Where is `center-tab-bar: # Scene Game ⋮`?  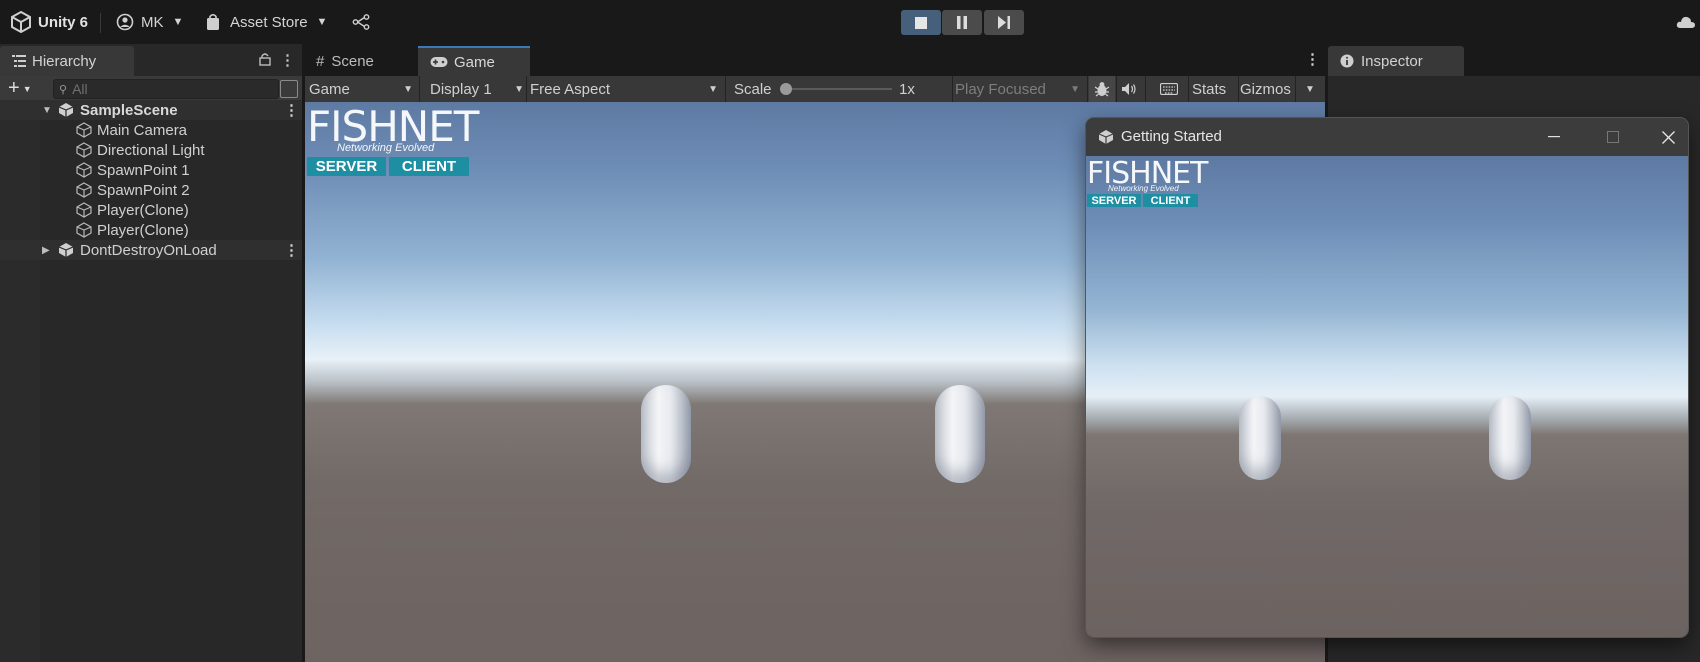
center-tab-bar: # Scene Game ⋮ is located at coordinates (815, 60).